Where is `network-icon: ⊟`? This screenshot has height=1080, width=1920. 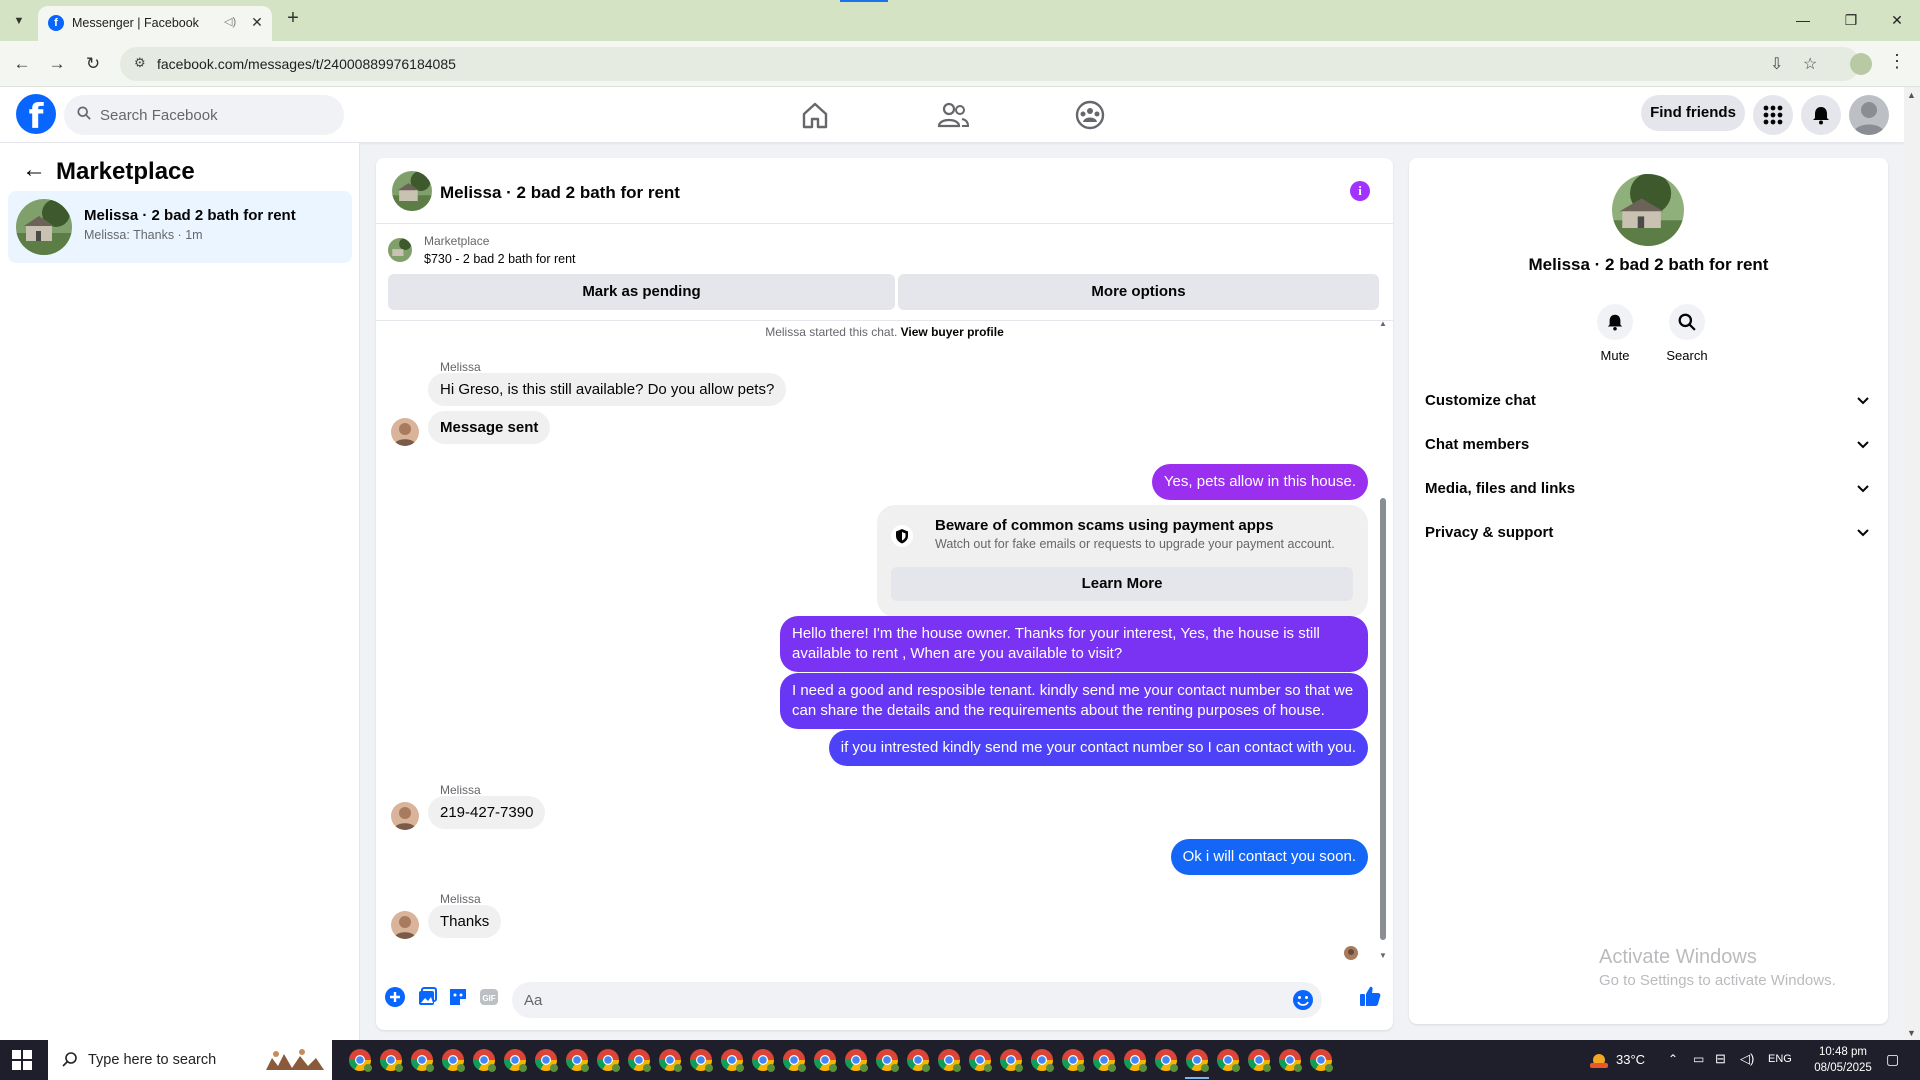 network-icon: ⊟ is located at coordinates (1720, 1065).